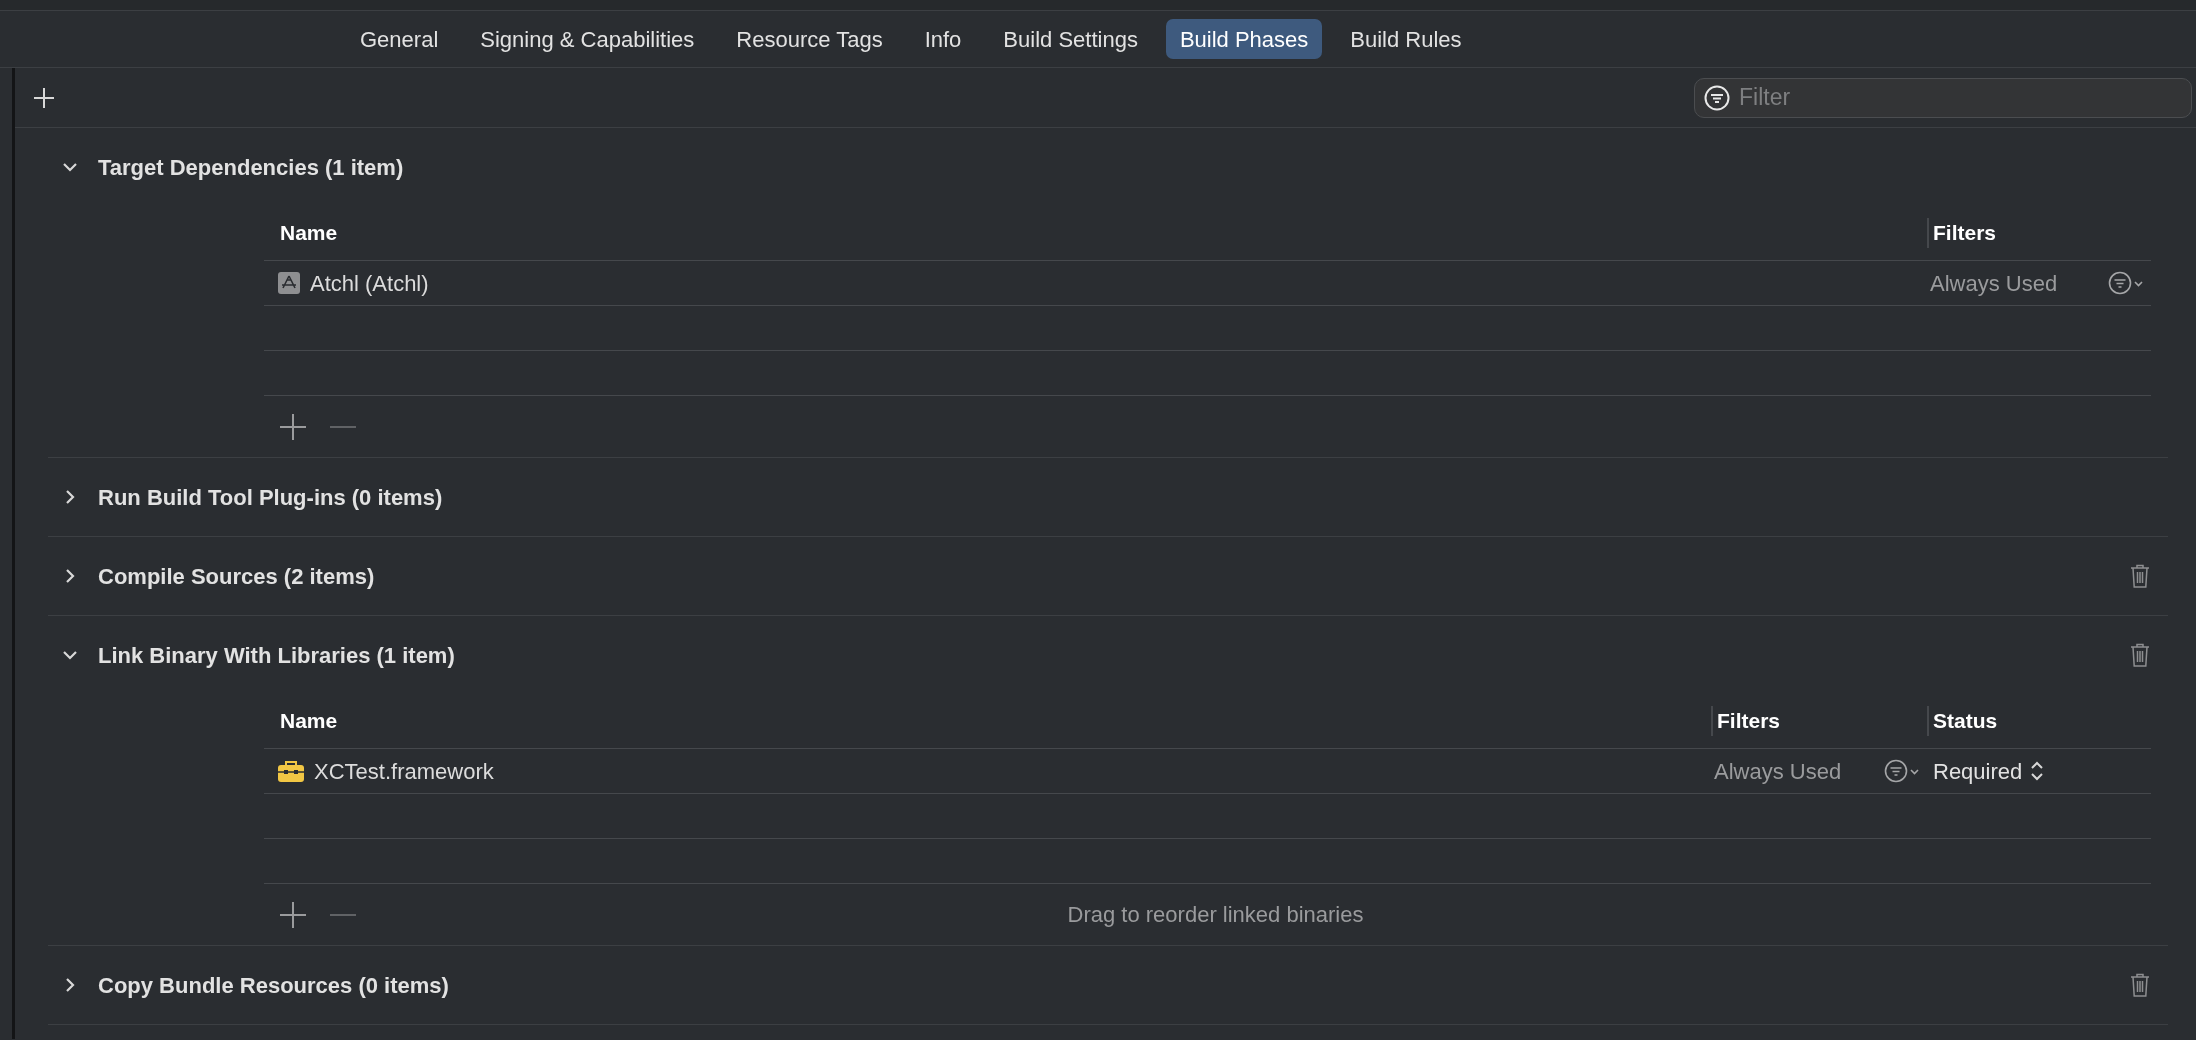 The image size is (2196, 1040). I want to click on filter-icon, so click(1717, 97).